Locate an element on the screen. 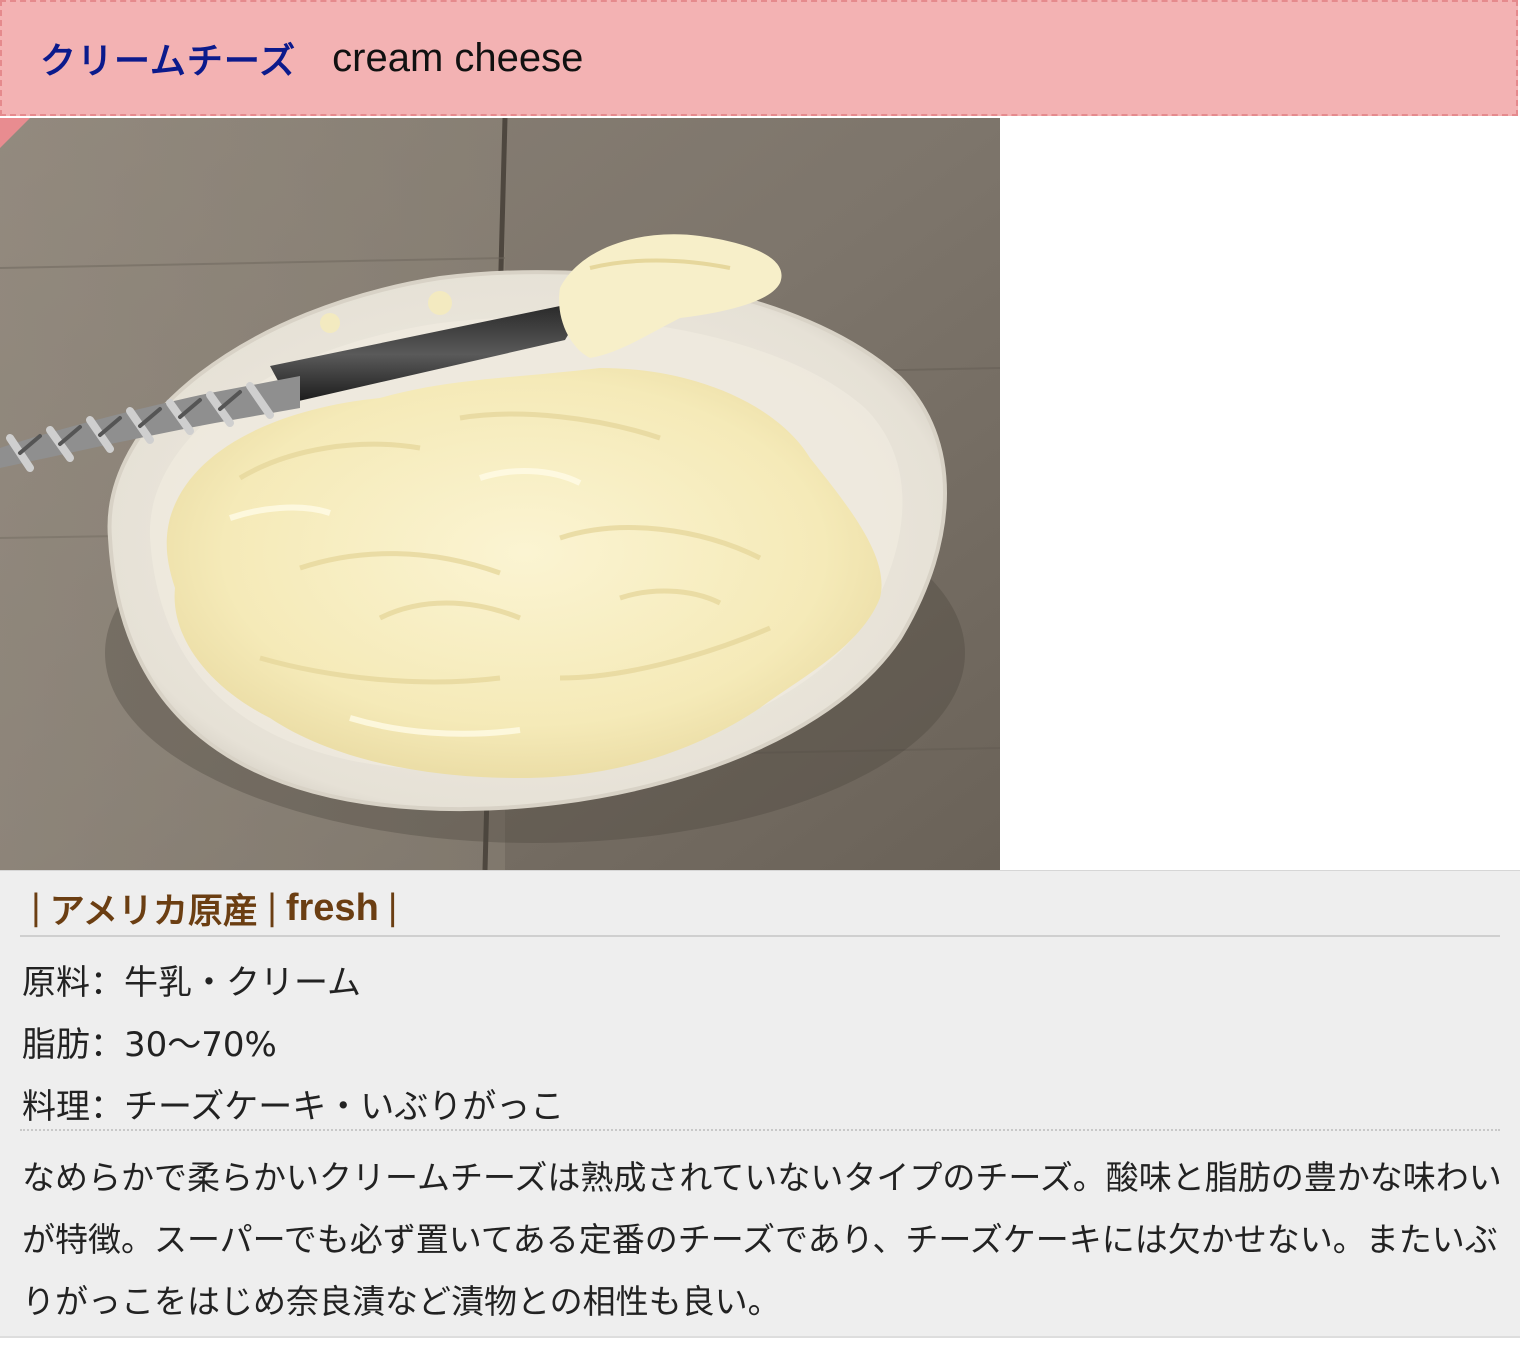 The image size is (1524, 1346). bottom-border is located at coordinates (760, 1337).